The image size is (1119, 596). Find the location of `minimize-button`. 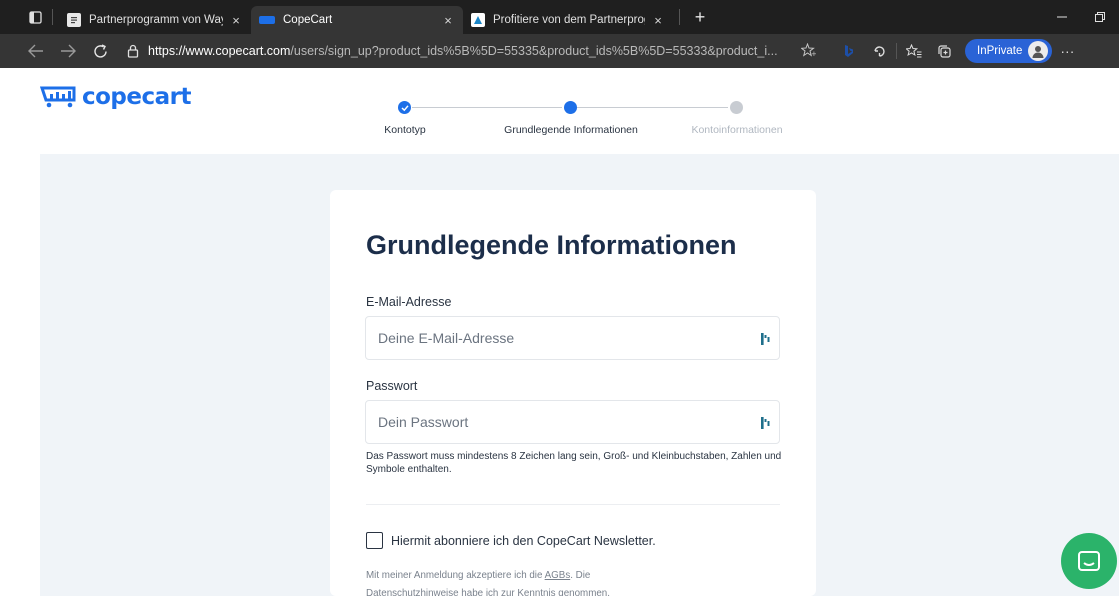

minimize-button is located at coordinates (1062, 17).